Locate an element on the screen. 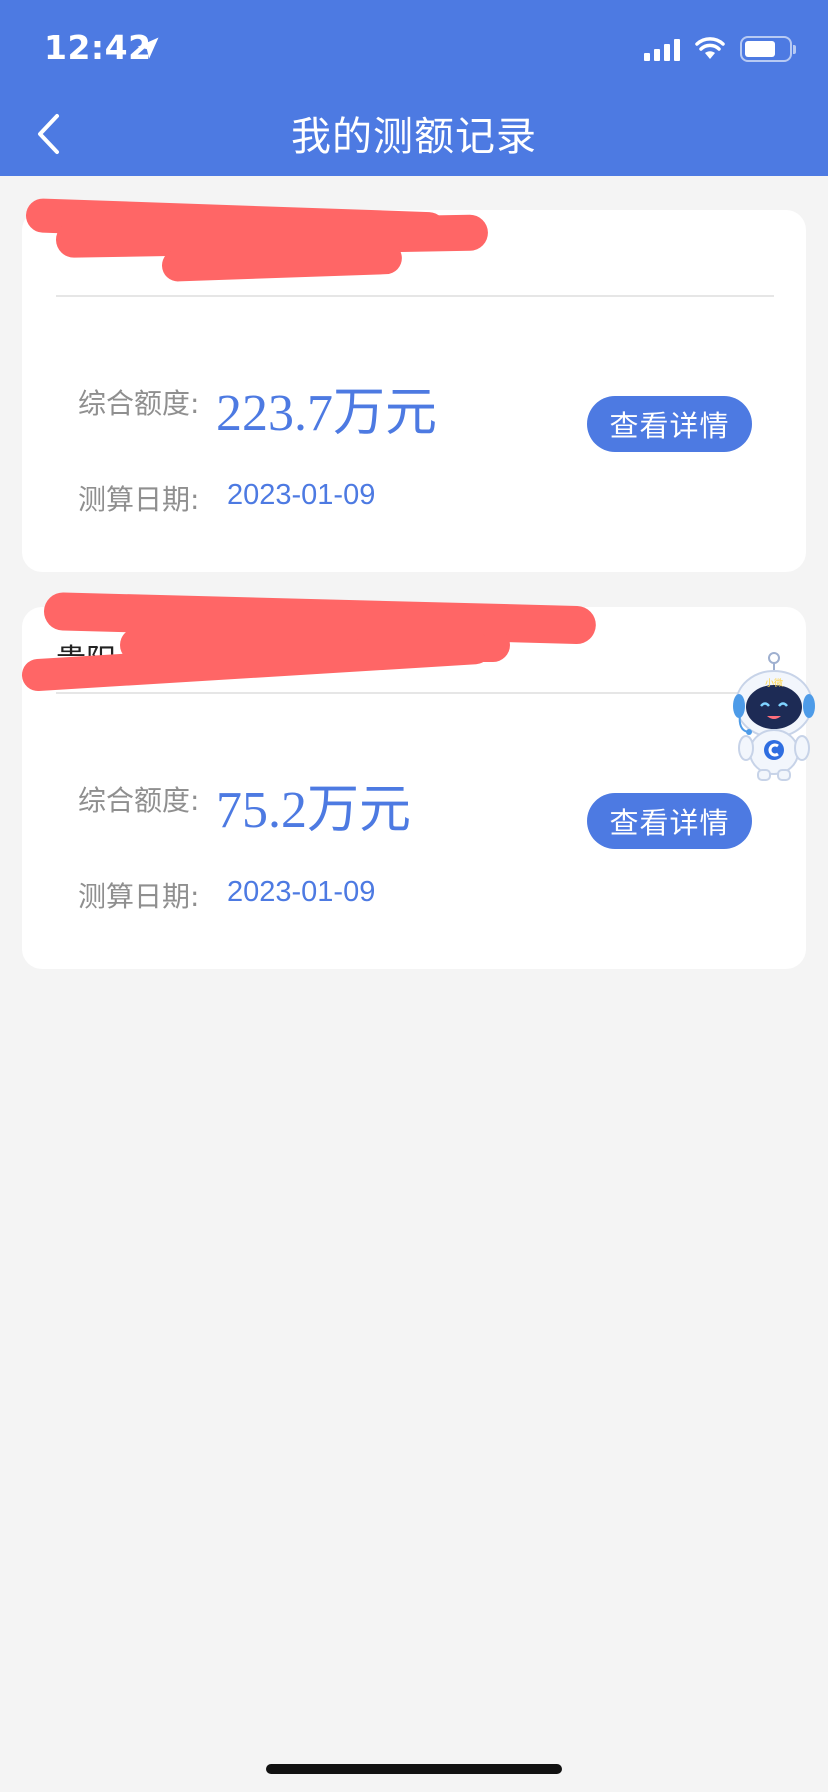  status-icons is located at coordinates (720, 49).